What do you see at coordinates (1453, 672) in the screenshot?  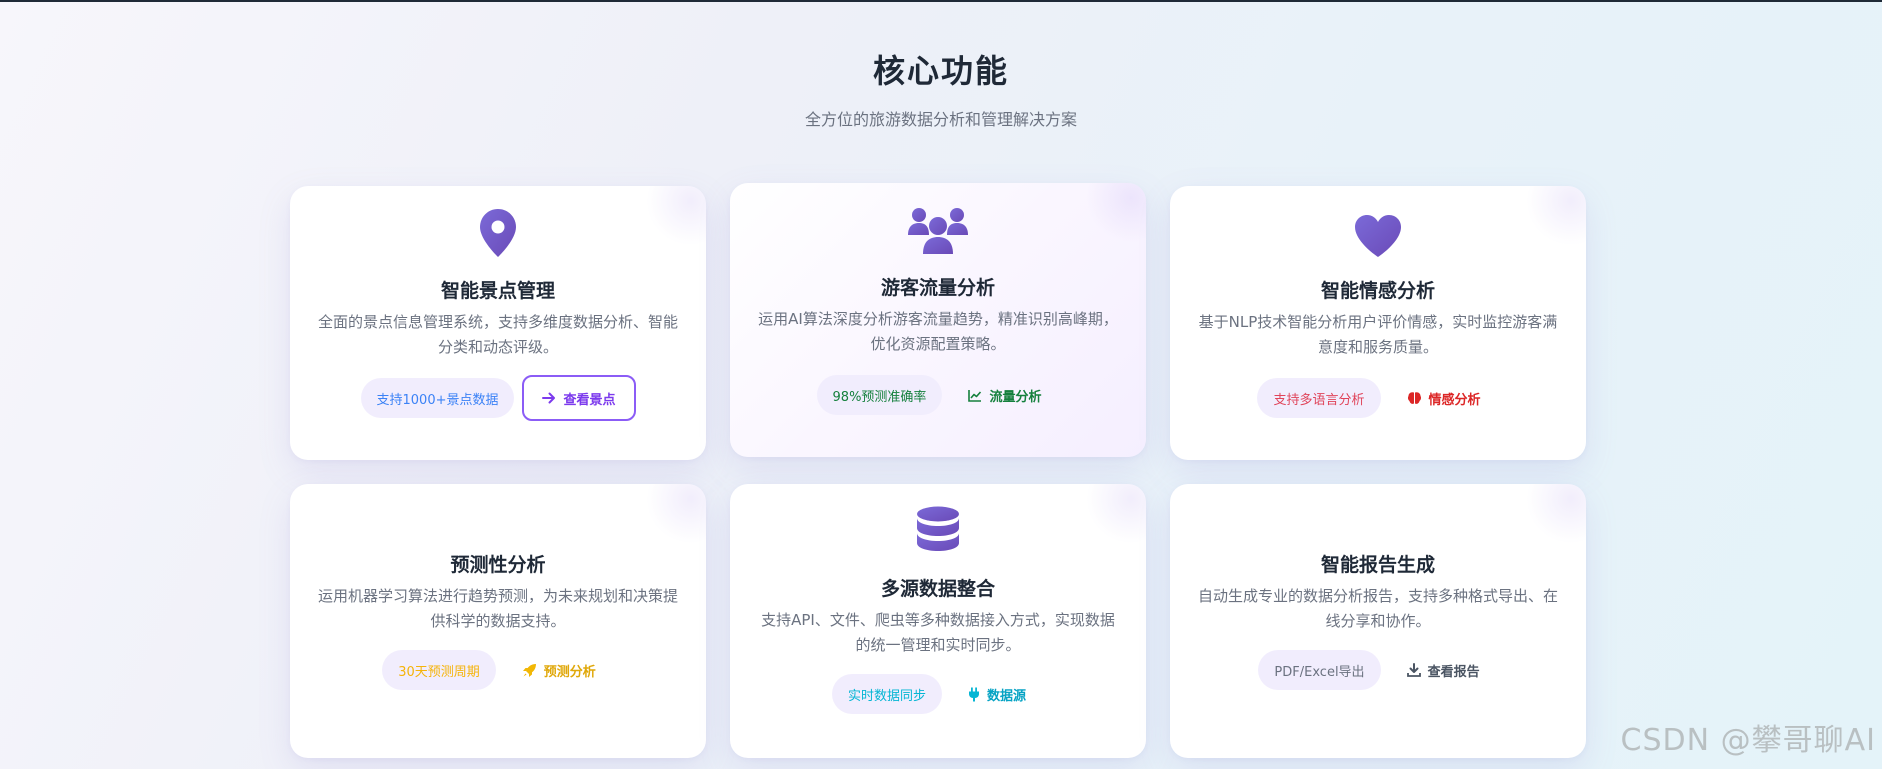 I see `link-label: 查看报告` at bounding box center [1453, 672].